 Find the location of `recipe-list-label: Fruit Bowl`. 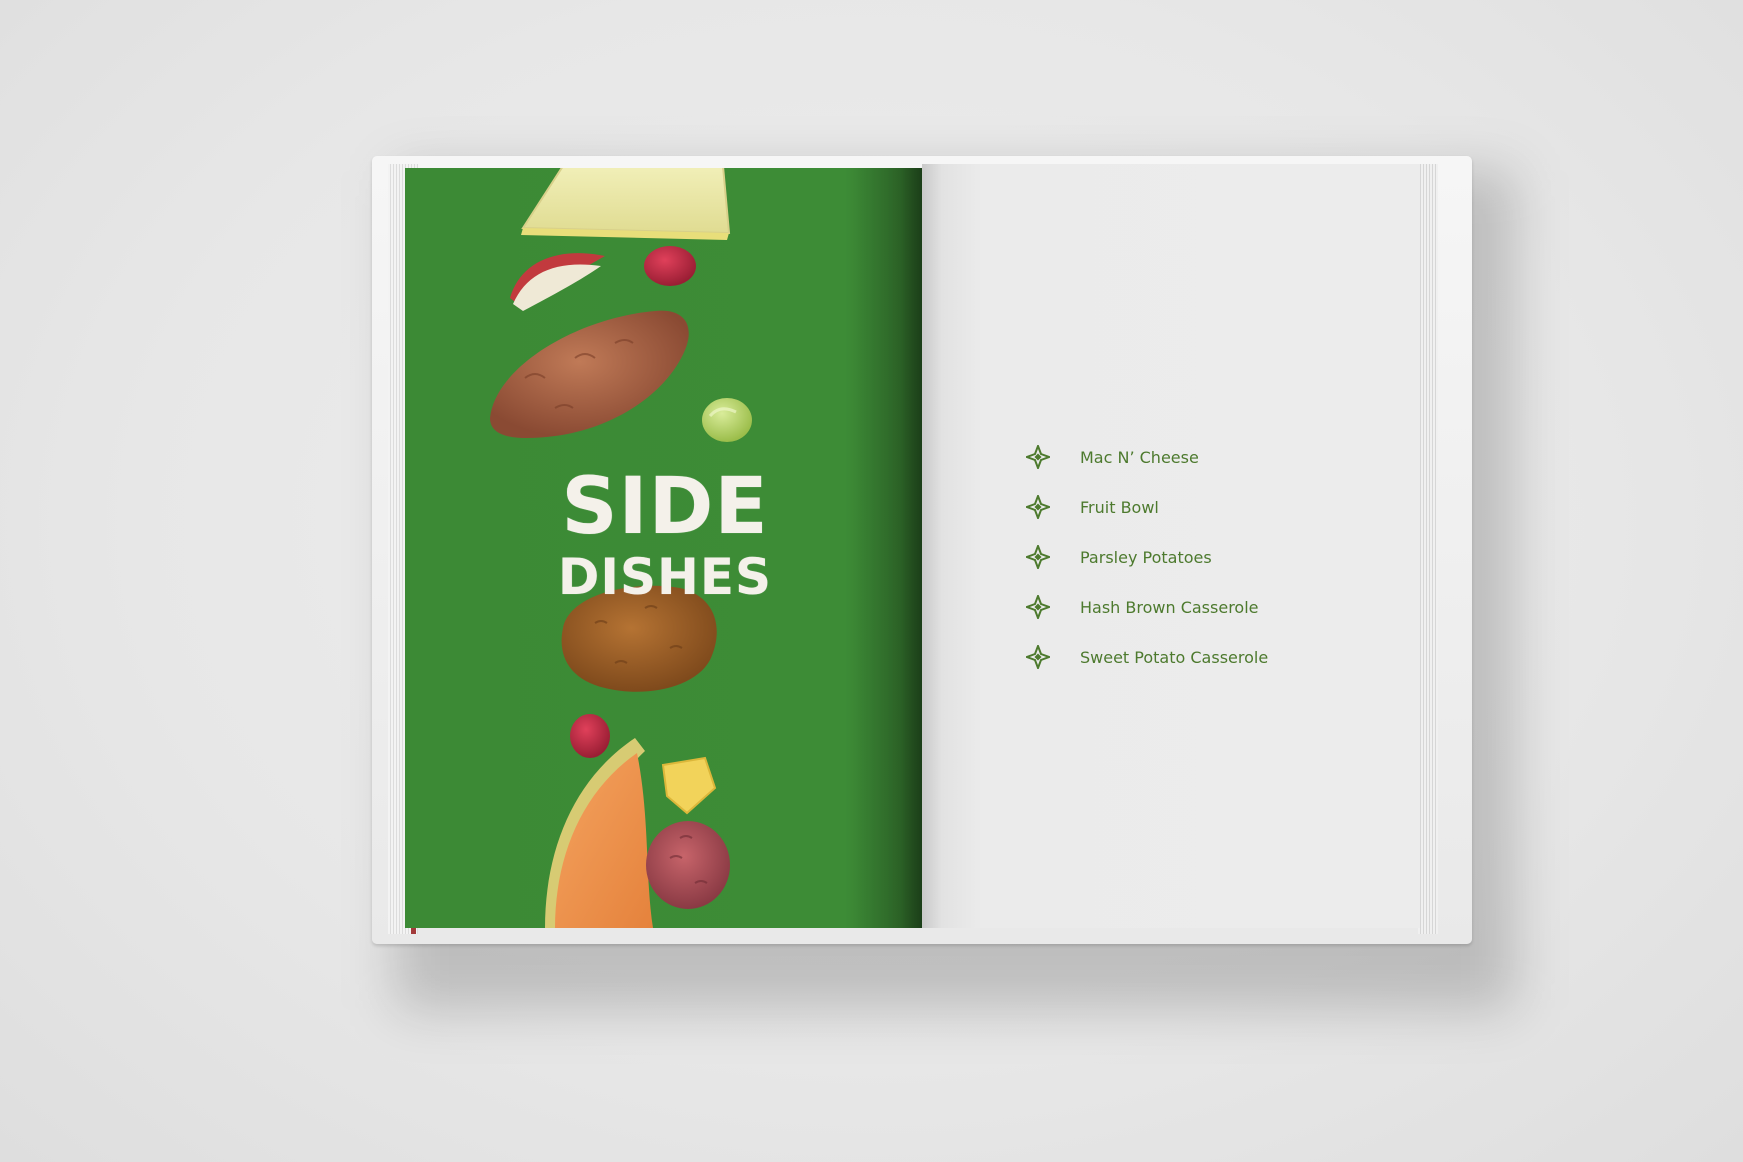

recipe-list-label: Fruit Bowl is located at coordinates (1119, 507).